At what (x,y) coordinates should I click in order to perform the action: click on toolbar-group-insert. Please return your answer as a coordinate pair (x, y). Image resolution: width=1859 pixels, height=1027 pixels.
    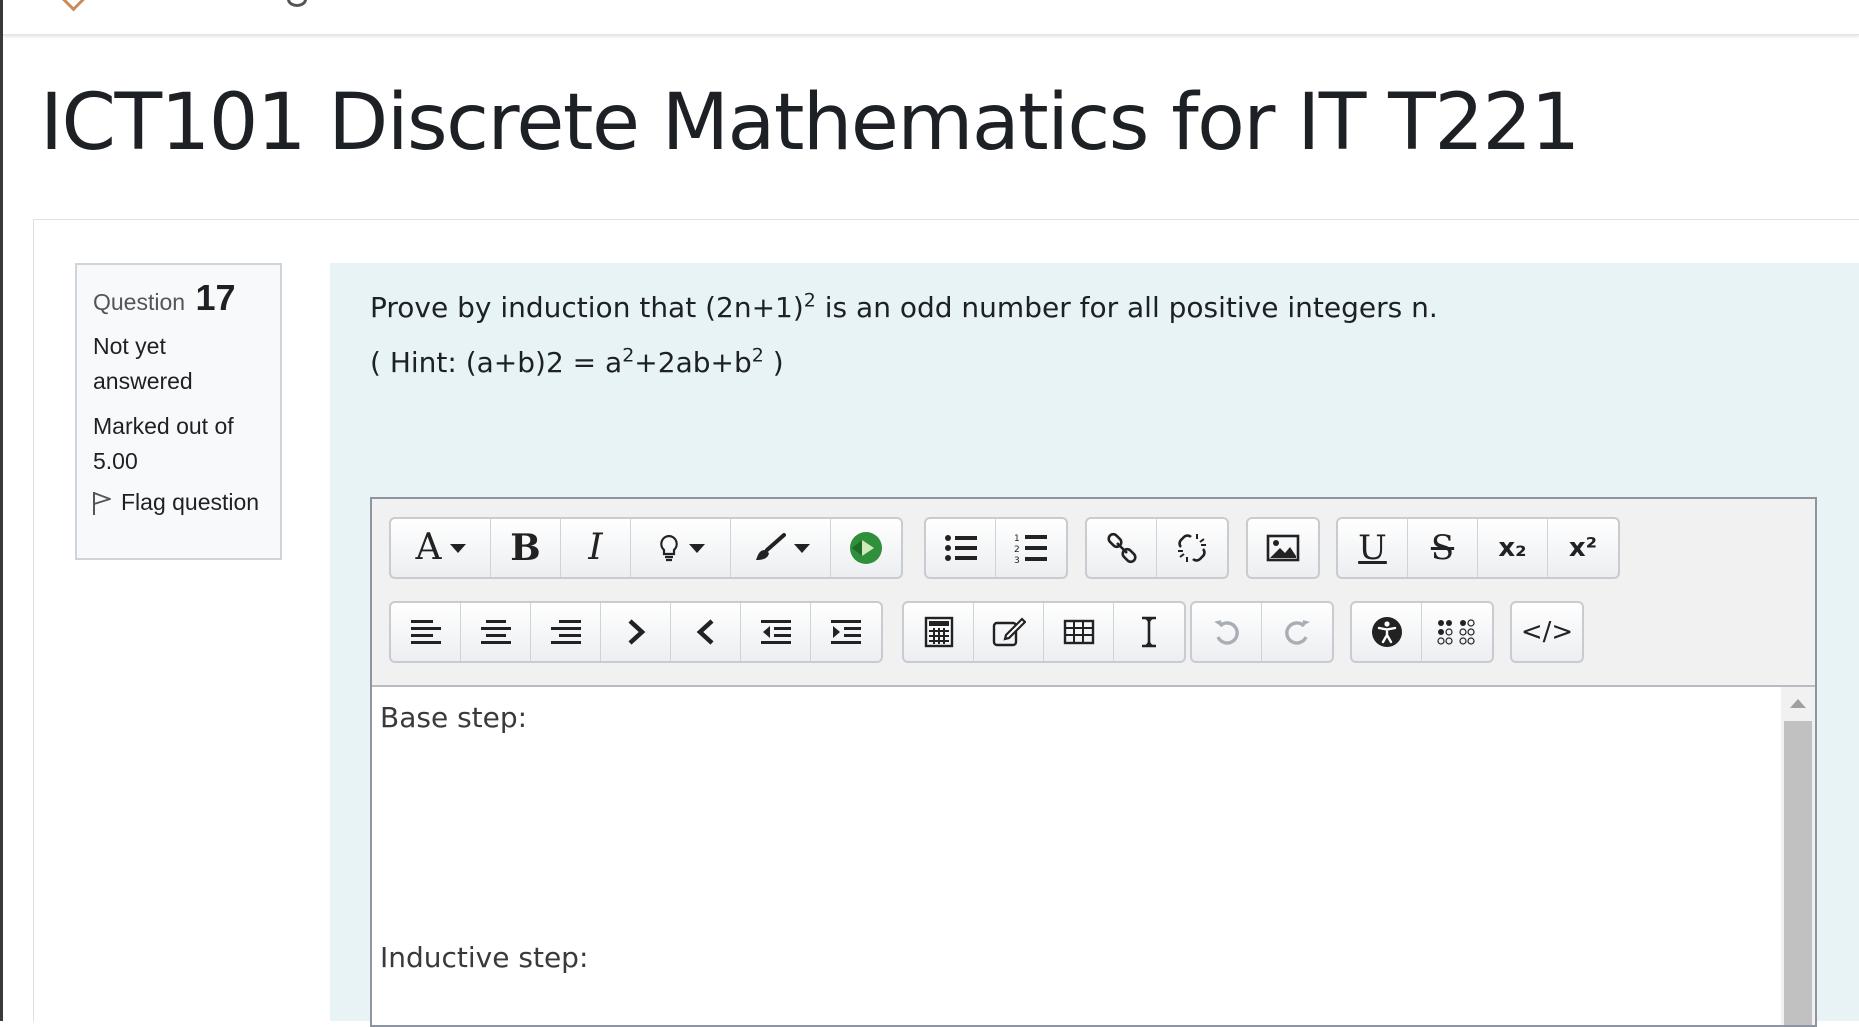
    Looking at the image, I should click on (1044, 632).